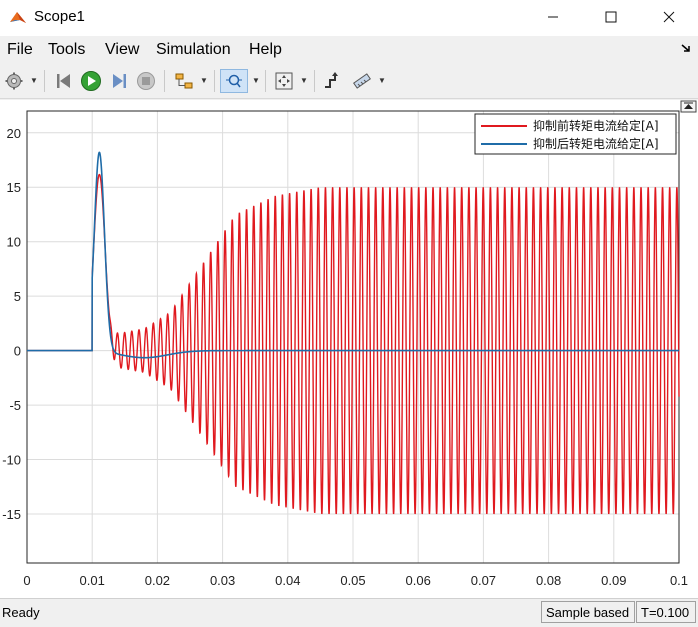 Image resolution: width=698 pixels, height=627 pixels. Describe the element at coordinates (14, 133) in the screenshot. I see `y-tick-label: 20` at that location.